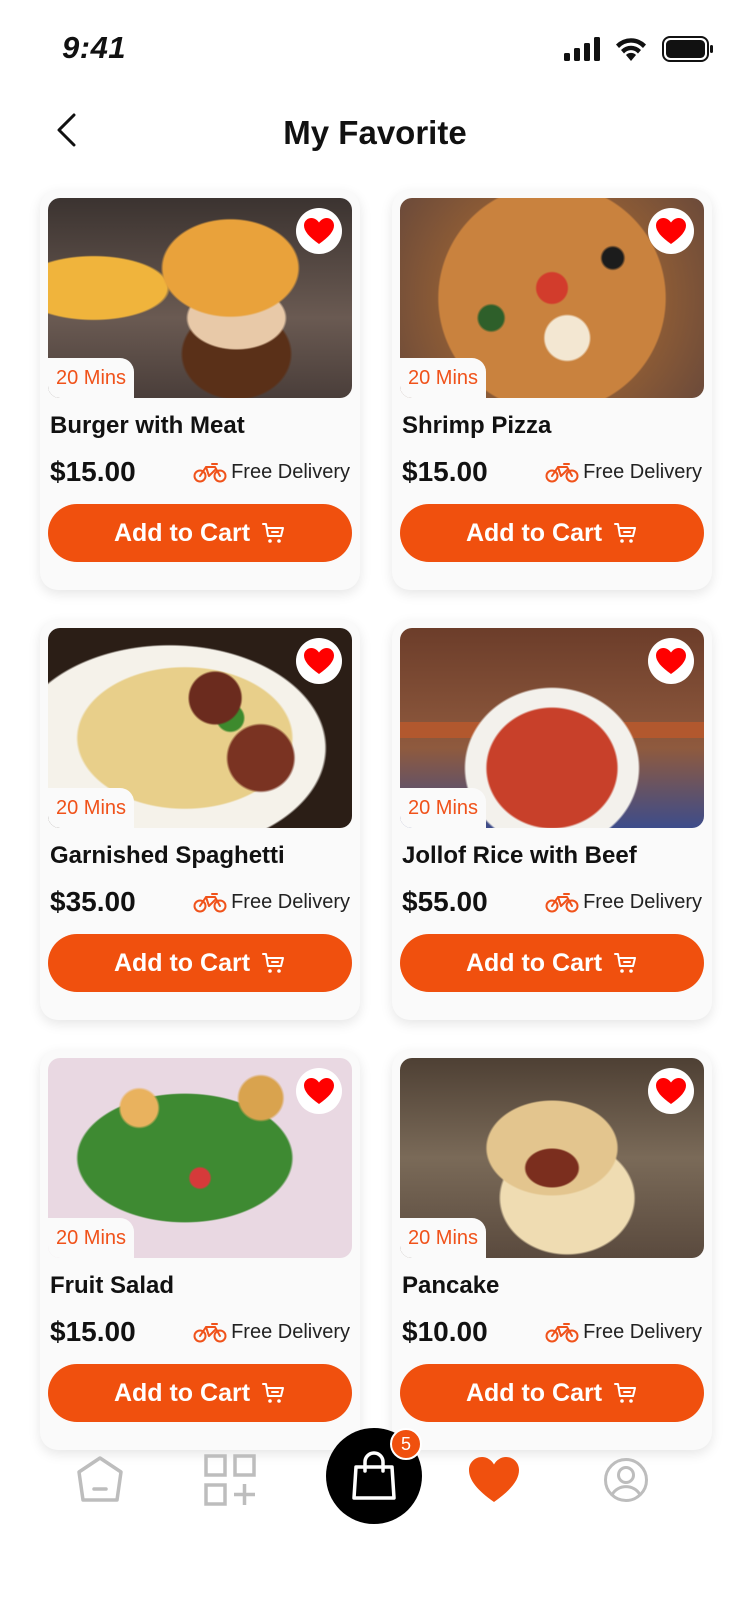 The image size is (750, 1624). I want to click on nav-home, so click(100, 1480).